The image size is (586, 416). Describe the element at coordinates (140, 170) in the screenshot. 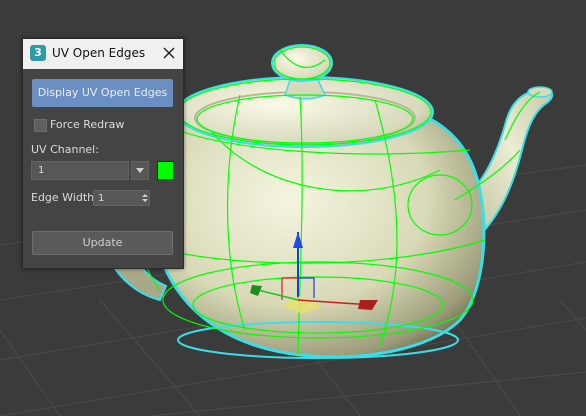

I see `chevron-down-icon` at that location.